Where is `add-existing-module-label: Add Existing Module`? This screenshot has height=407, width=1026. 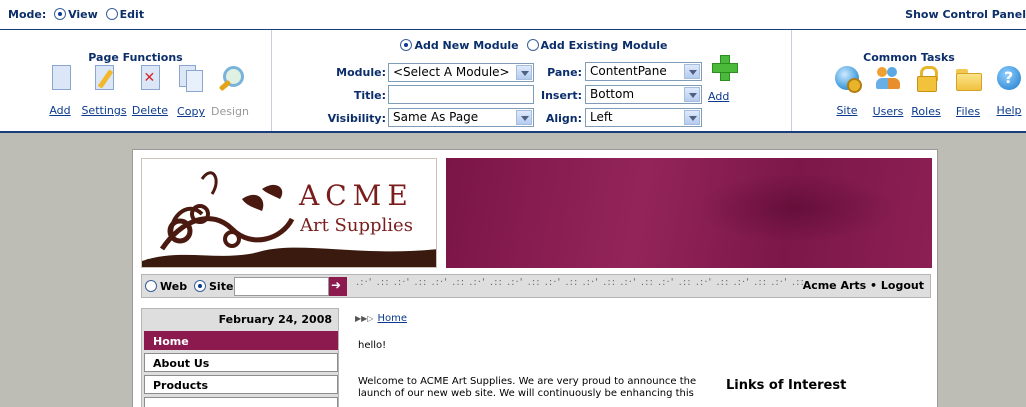 add-existing-module-label: Add Existing Module is located at coordinates (604, 45).